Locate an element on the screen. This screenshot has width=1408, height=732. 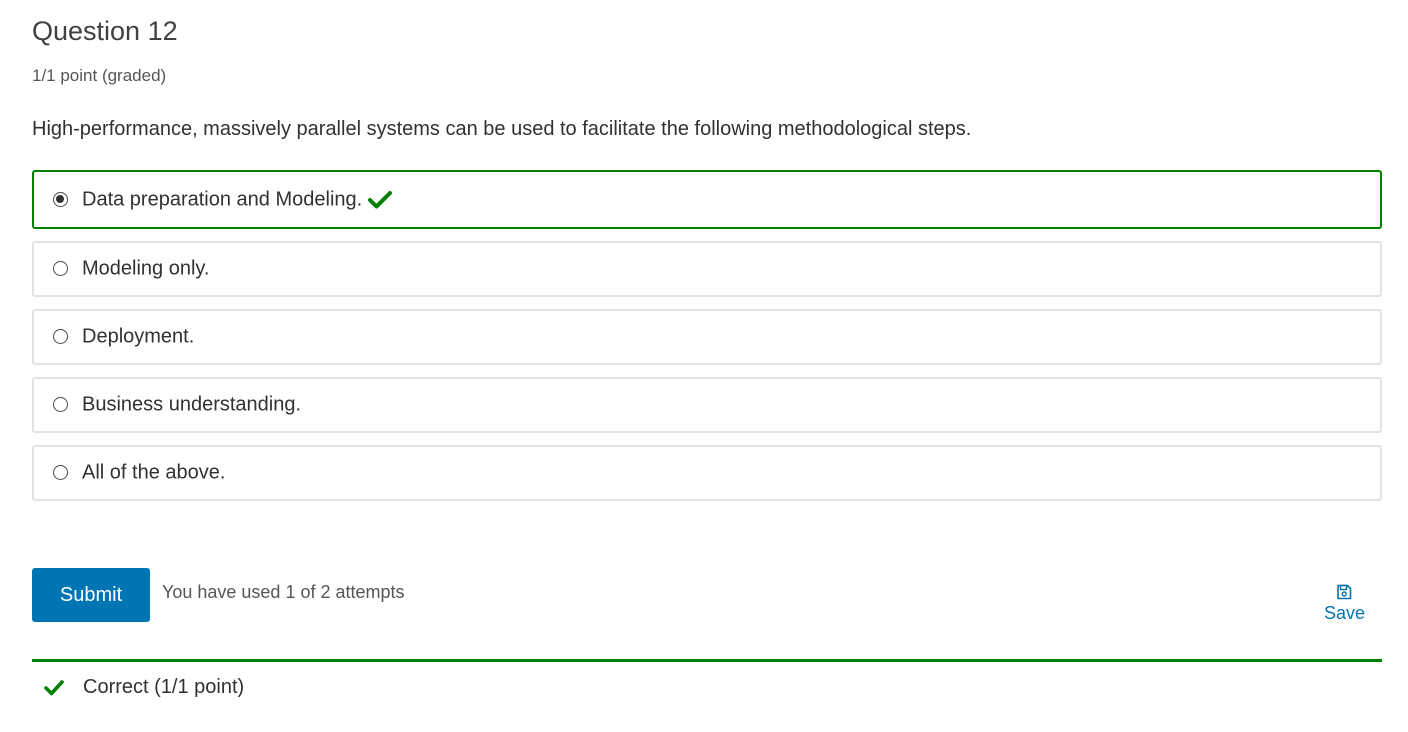
result-notification: Correct (1/1 point) is located at coordinates (144, 687).